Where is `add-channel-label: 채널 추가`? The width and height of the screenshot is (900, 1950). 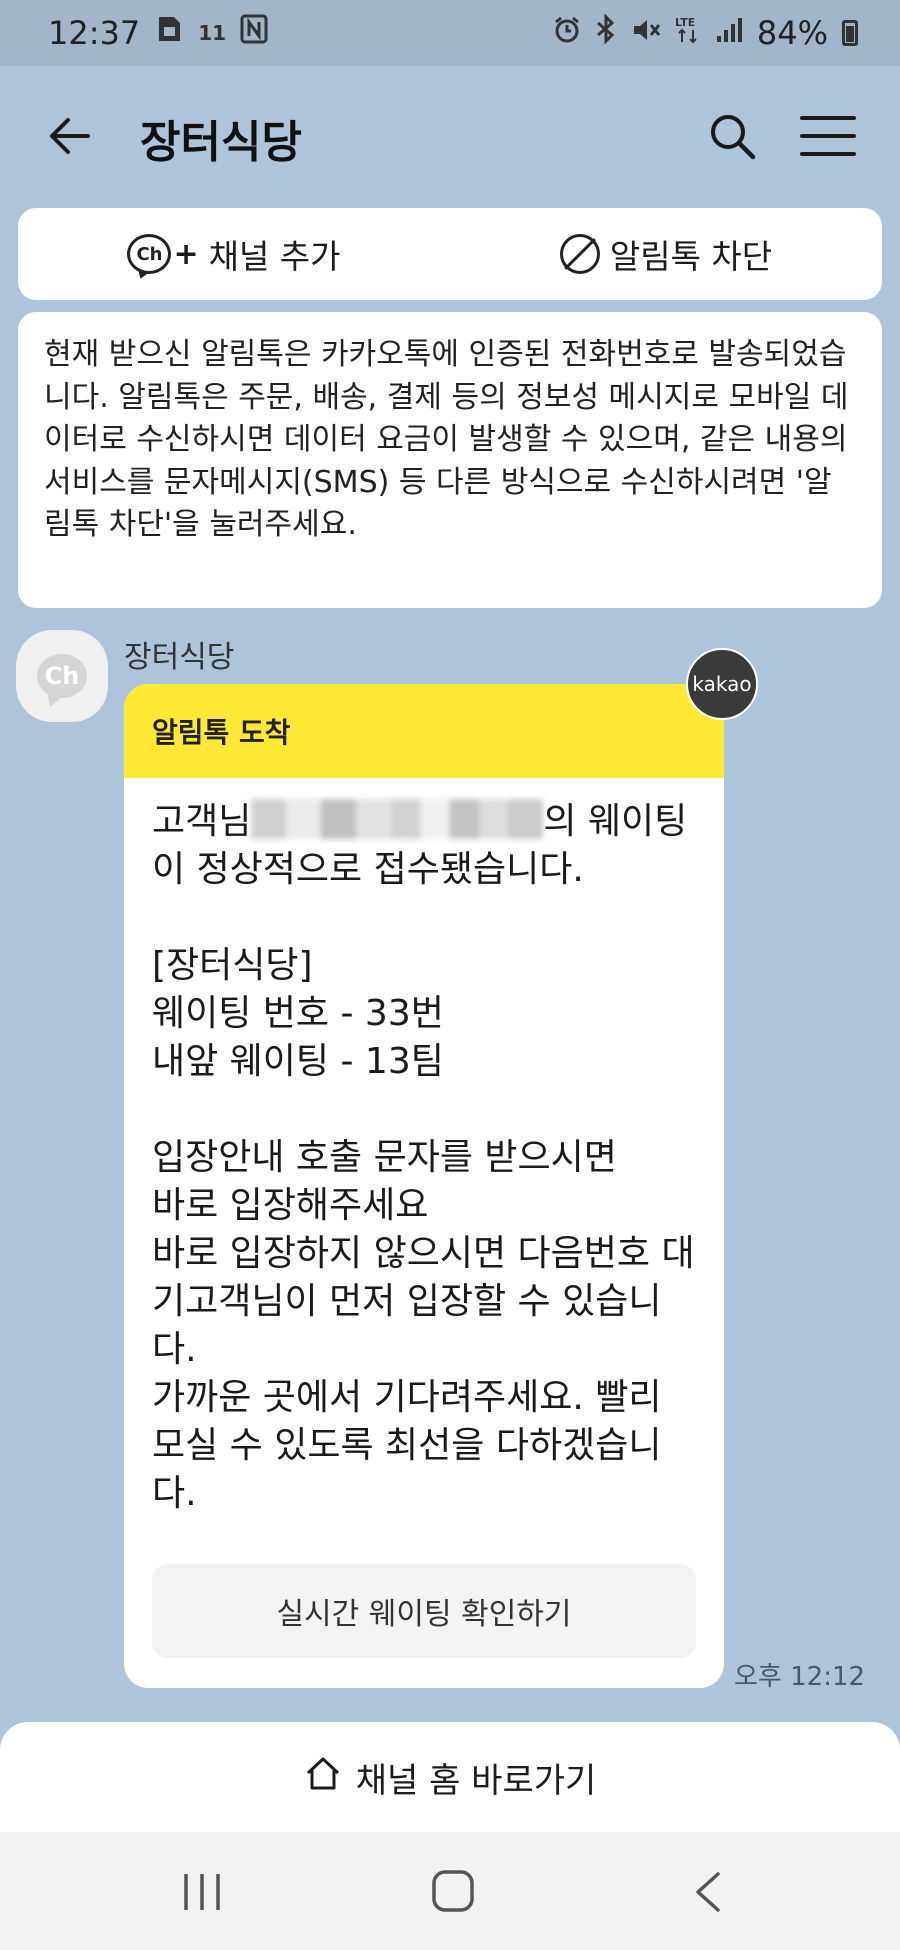
add-channel-label: 채널 추가 is located at coordinates (274, 256).